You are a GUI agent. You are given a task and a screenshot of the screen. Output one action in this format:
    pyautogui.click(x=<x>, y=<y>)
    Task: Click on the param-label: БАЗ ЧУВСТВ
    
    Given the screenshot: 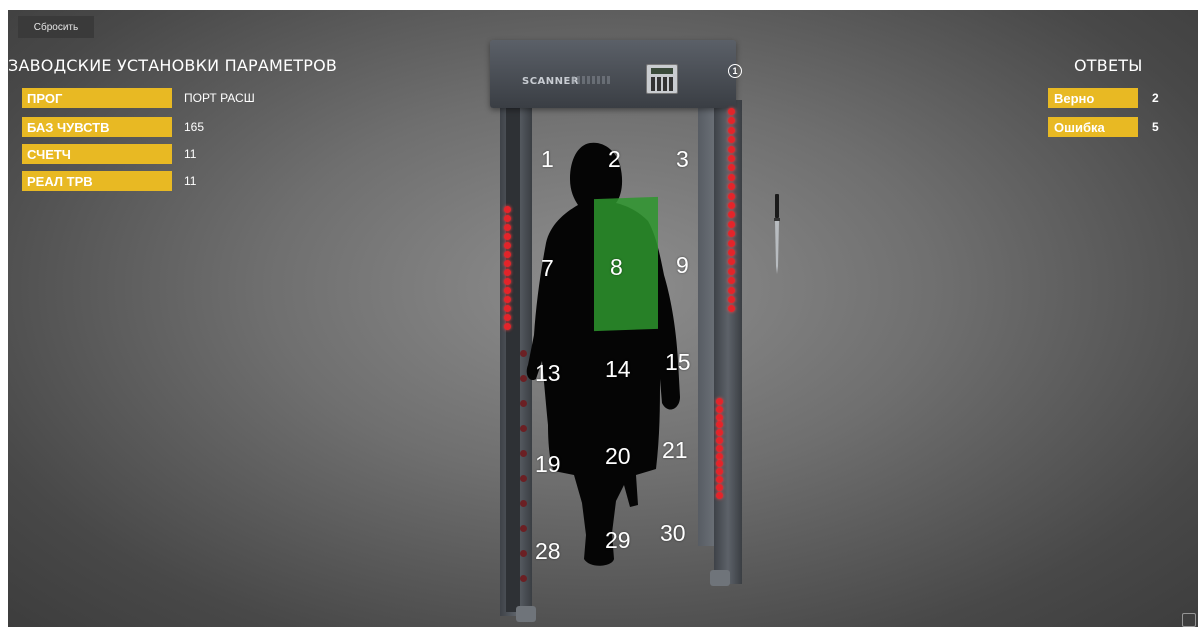 What is the action you would take?
    pyautogui.click(x=97, y=127)
    